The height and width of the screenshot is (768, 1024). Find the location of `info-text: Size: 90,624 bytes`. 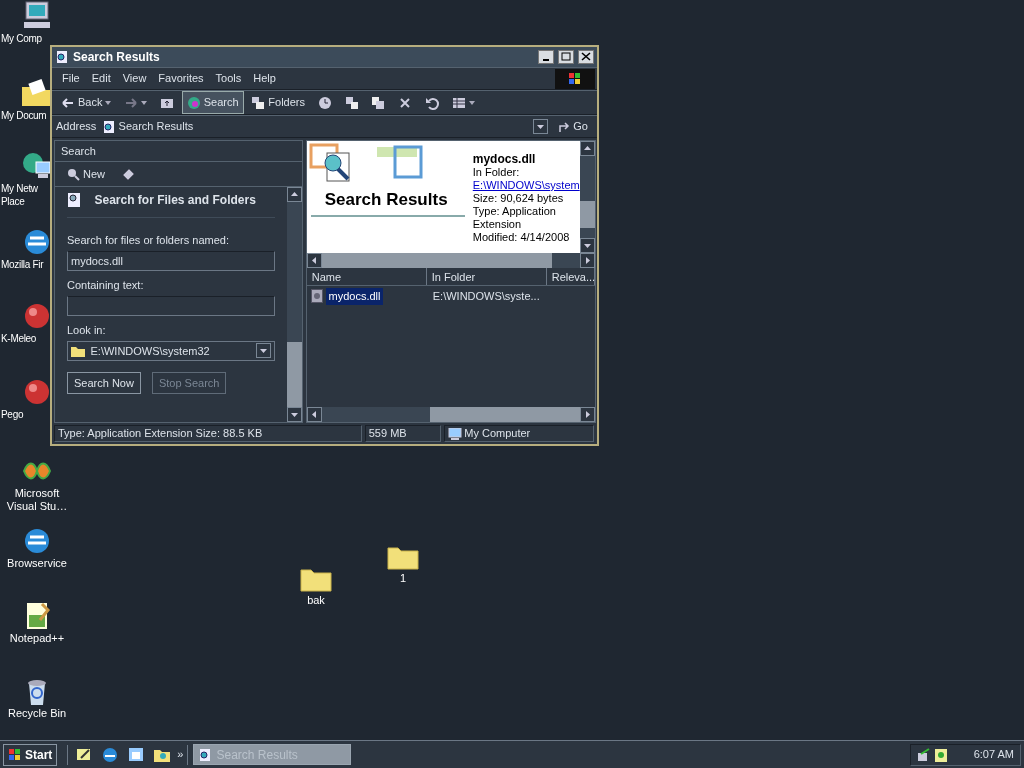

info-text: Size: 90,624 bytes is located at coordinates (518, 198).